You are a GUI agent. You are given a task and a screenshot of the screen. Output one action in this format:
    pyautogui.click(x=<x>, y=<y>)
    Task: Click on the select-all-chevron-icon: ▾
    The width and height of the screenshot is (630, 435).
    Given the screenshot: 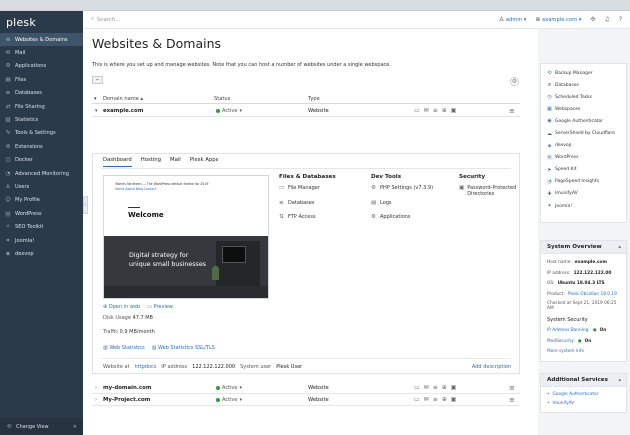 What is the action you would take?
    pyautogui.click(x=95, y=99)
    